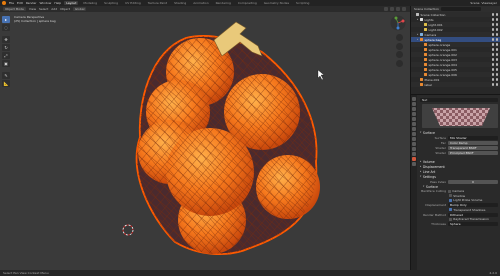 This screenshot has height=276, width=500. I want to click on displacement-method-field: Bump Only, so click(473, 205).